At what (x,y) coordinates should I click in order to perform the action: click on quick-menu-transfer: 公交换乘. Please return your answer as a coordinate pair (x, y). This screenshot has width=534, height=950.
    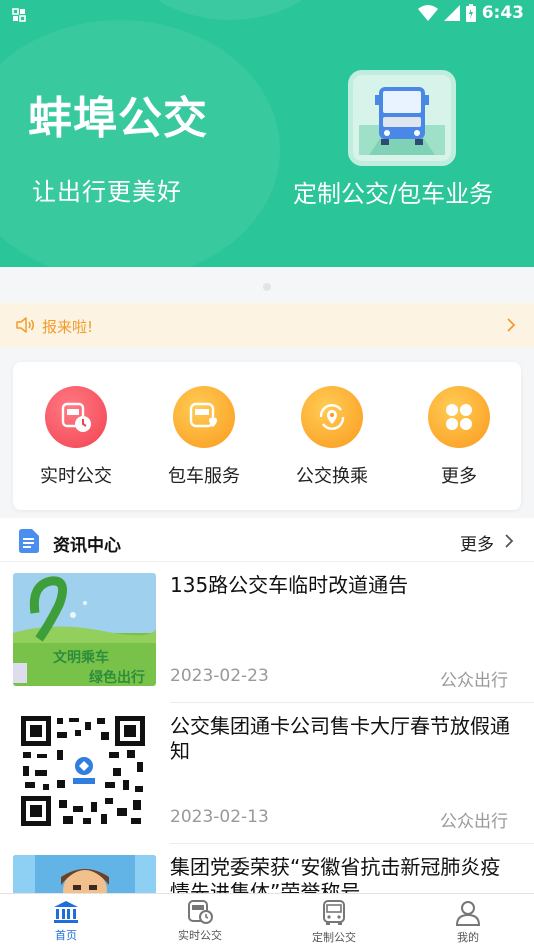
    Looking at the image, I should click on (332, 437).